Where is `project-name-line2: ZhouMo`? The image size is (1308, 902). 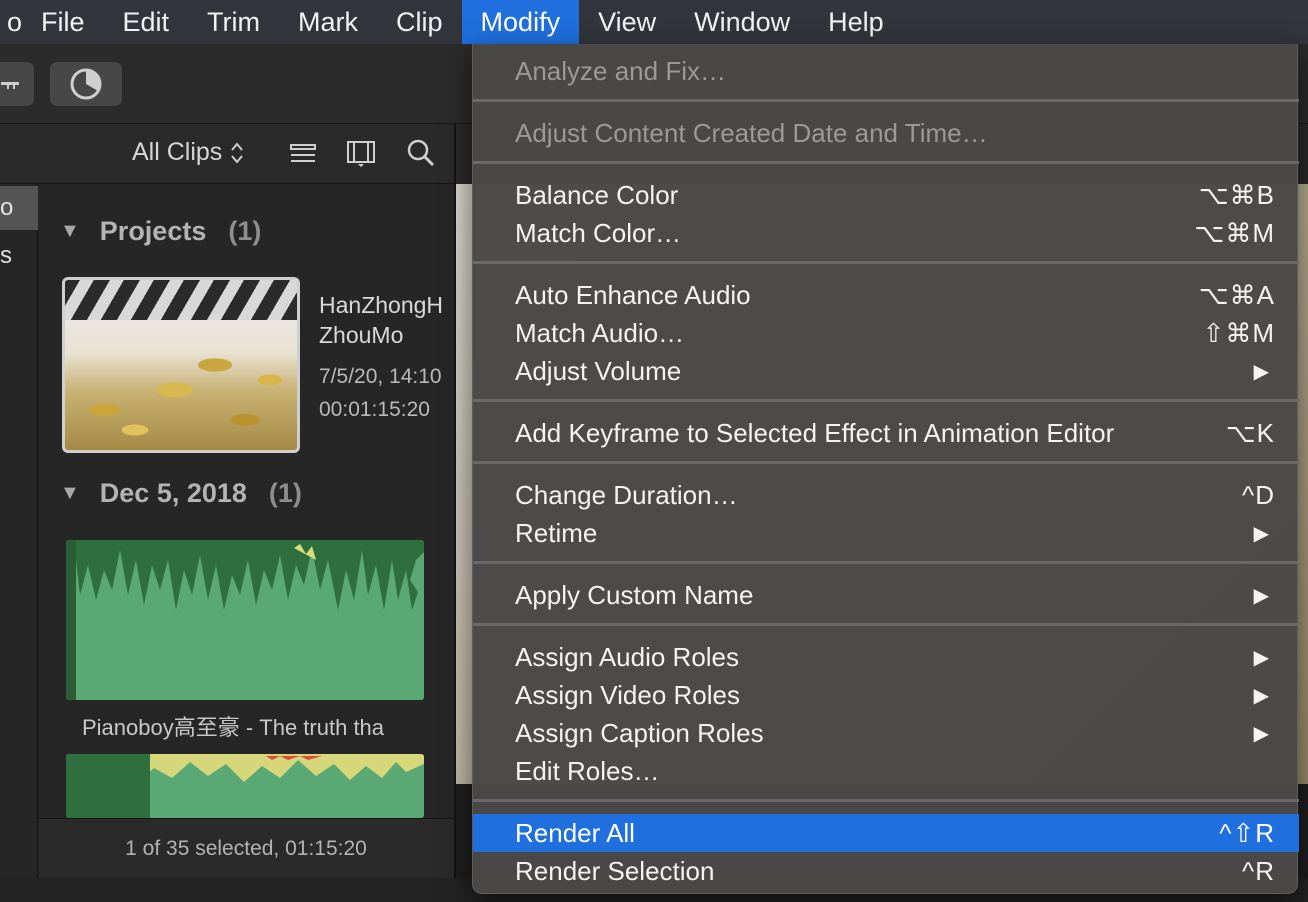 project-name-line2: ZhouMo is located at coordinates (361, 335).